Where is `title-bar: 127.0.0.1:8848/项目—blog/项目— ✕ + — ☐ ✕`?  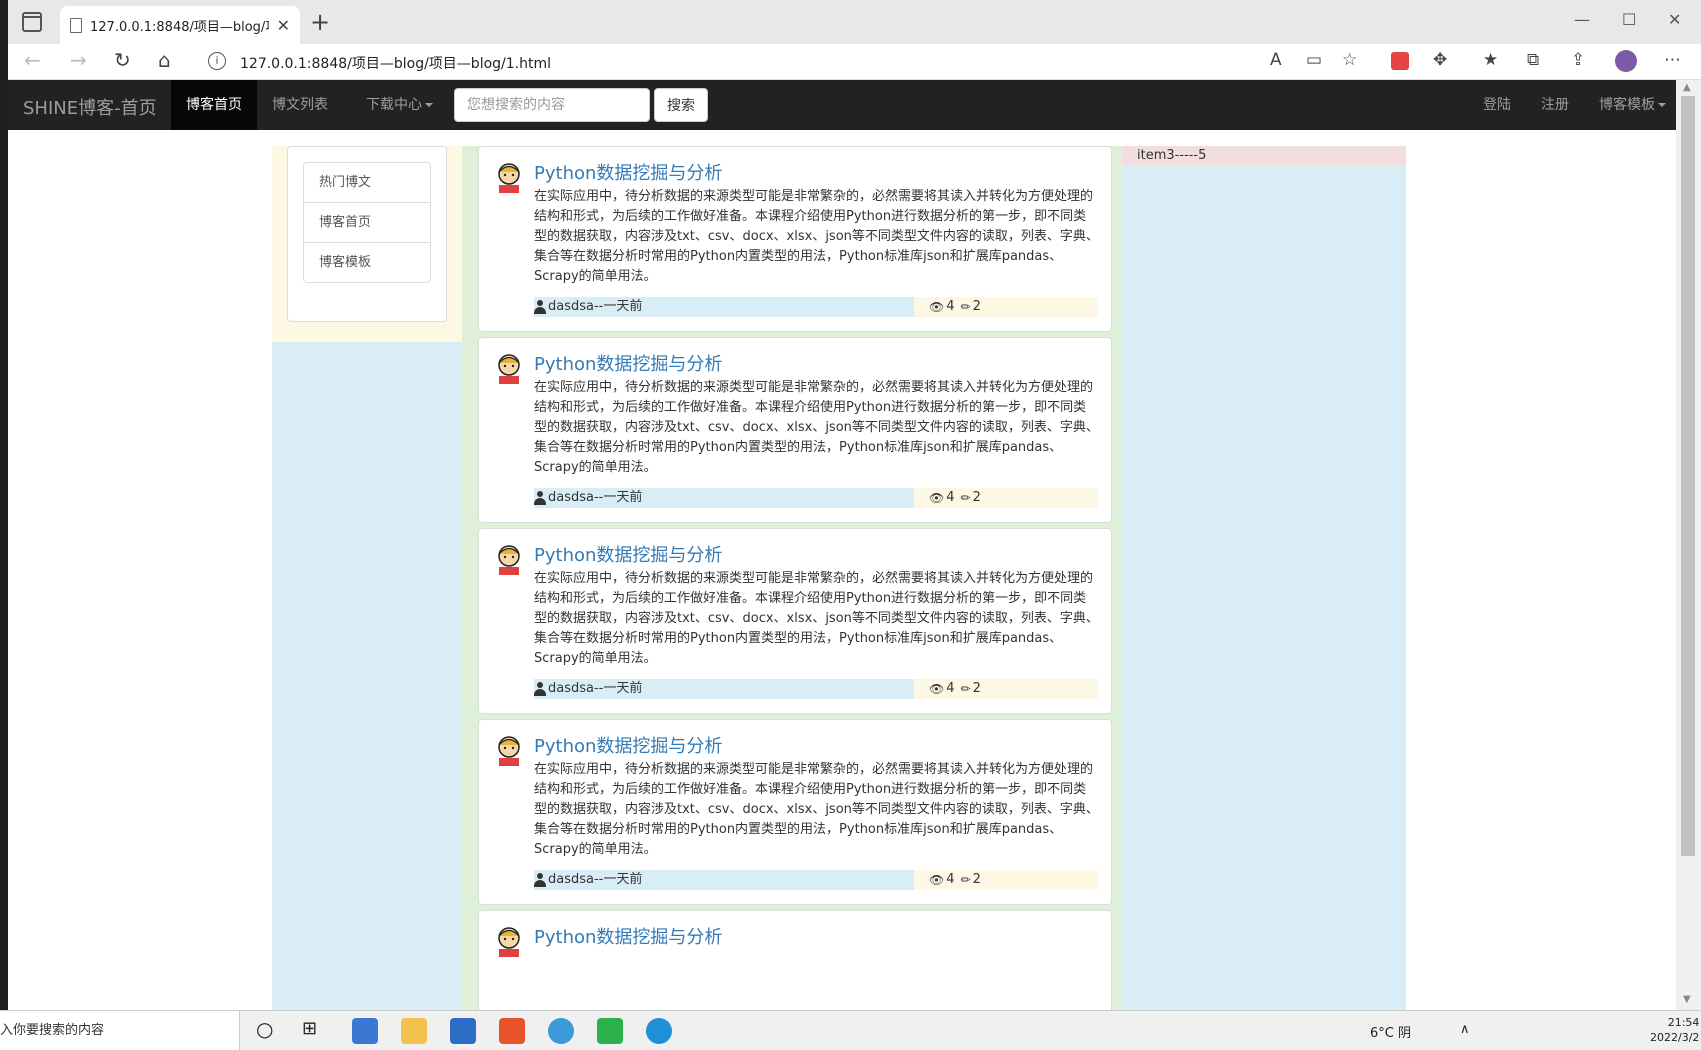 title-bar: 127.0.0.1:8848/项目—blog/项目— ✕ + — ☐ ✕ is located at coordinates (854, 22).